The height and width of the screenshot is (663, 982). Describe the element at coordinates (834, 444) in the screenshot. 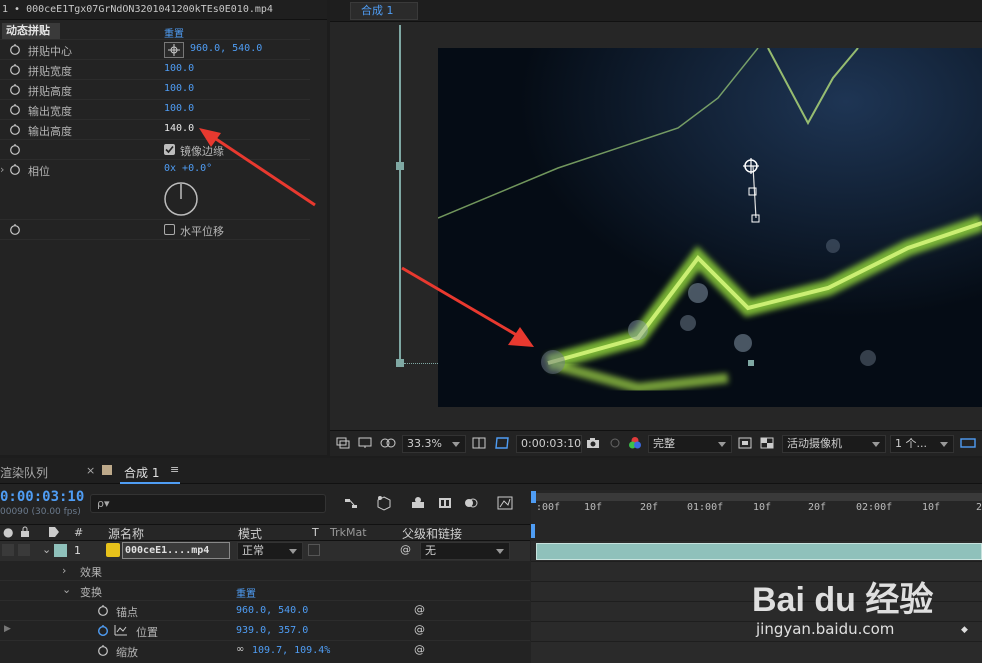

I see `camera-dropdown: 活动摄像机` at that location.